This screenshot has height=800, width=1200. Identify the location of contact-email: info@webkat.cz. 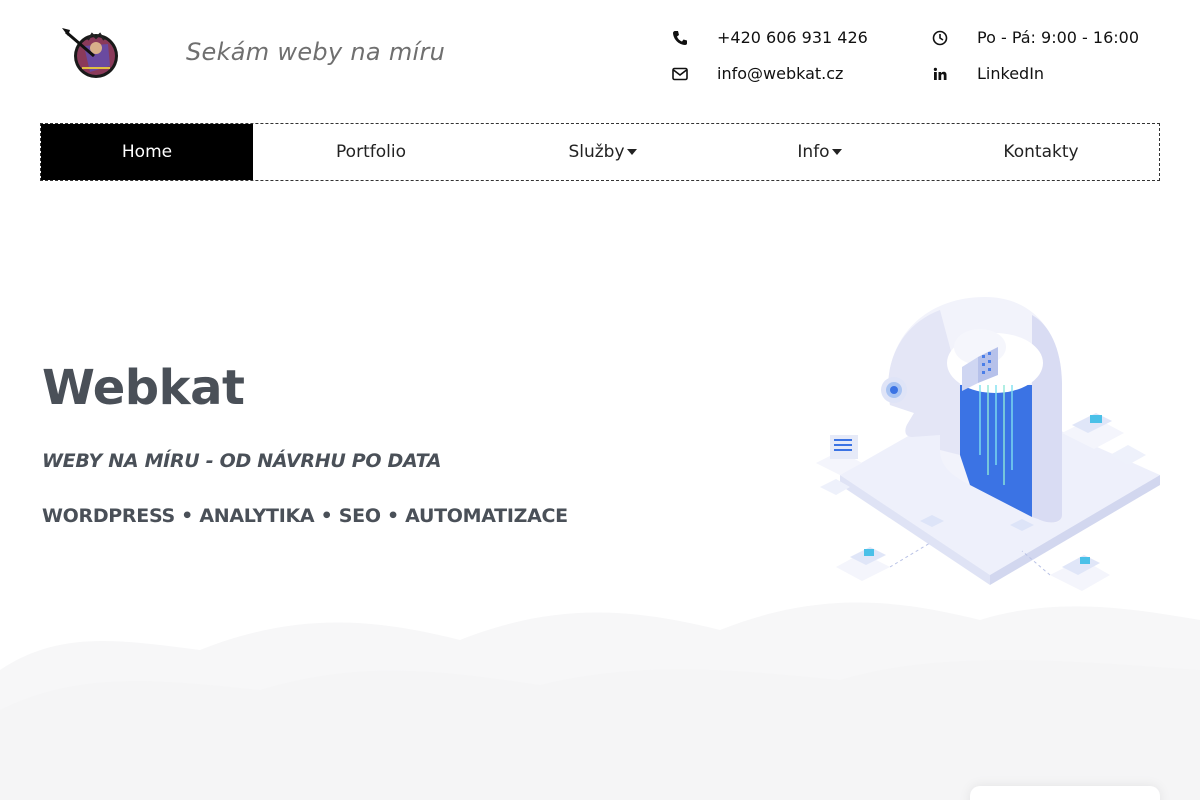
(757, 74).